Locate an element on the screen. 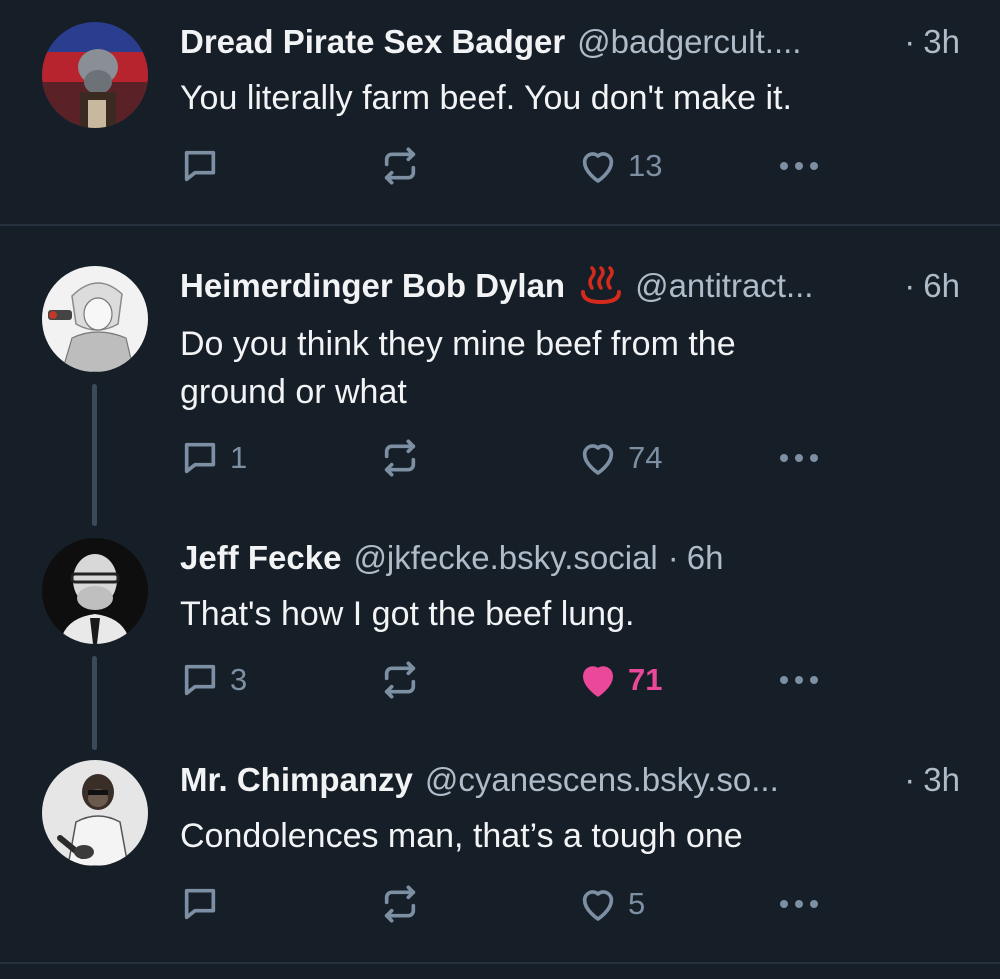  reply-button: 3 is located at coordinates (213, 680).